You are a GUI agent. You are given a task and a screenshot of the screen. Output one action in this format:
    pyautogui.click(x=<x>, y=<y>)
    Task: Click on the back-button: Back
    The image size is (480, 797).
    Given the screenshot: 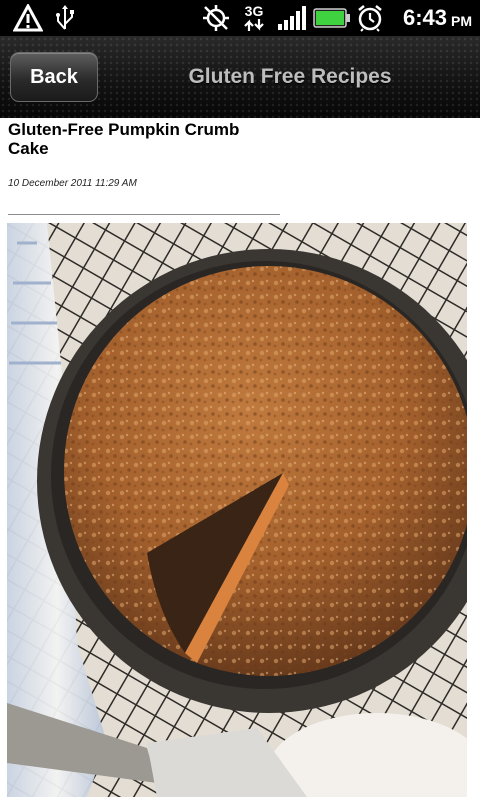 What is the action you would take?
    pyautogui.click(x=54, y=77)
    